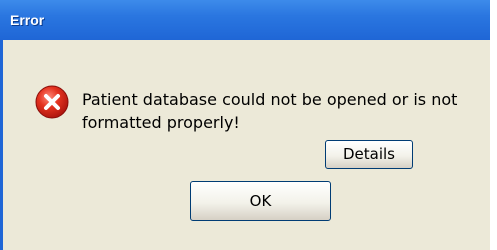 The width and height of the screenshot is (497, 250). Describe the element at coordinates (260, 201) in the screenshot. I see `ok-button: OK` at that location.